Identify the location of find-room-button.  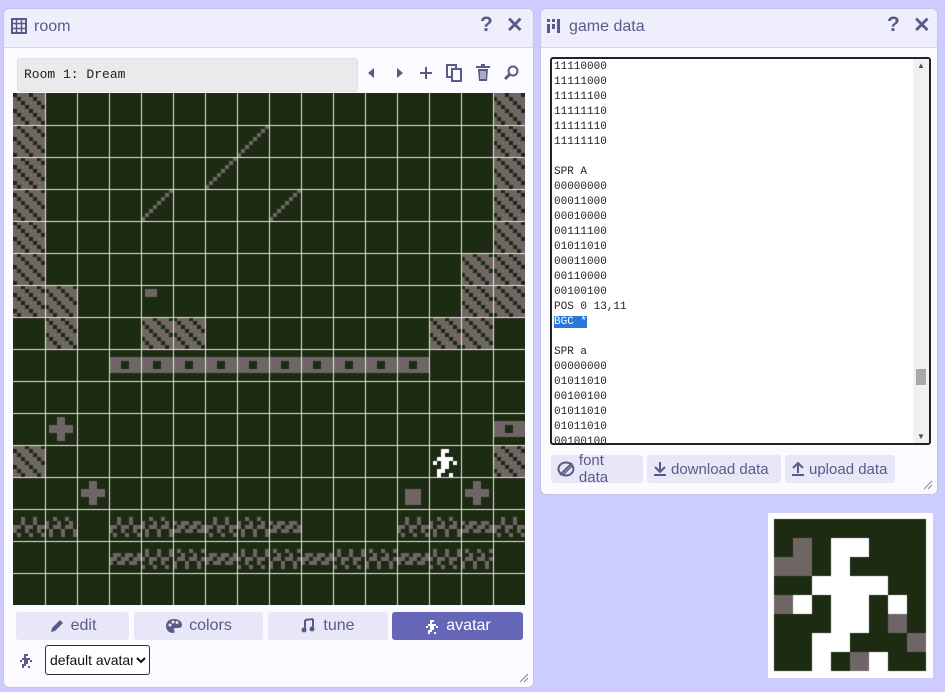
(511, 73).